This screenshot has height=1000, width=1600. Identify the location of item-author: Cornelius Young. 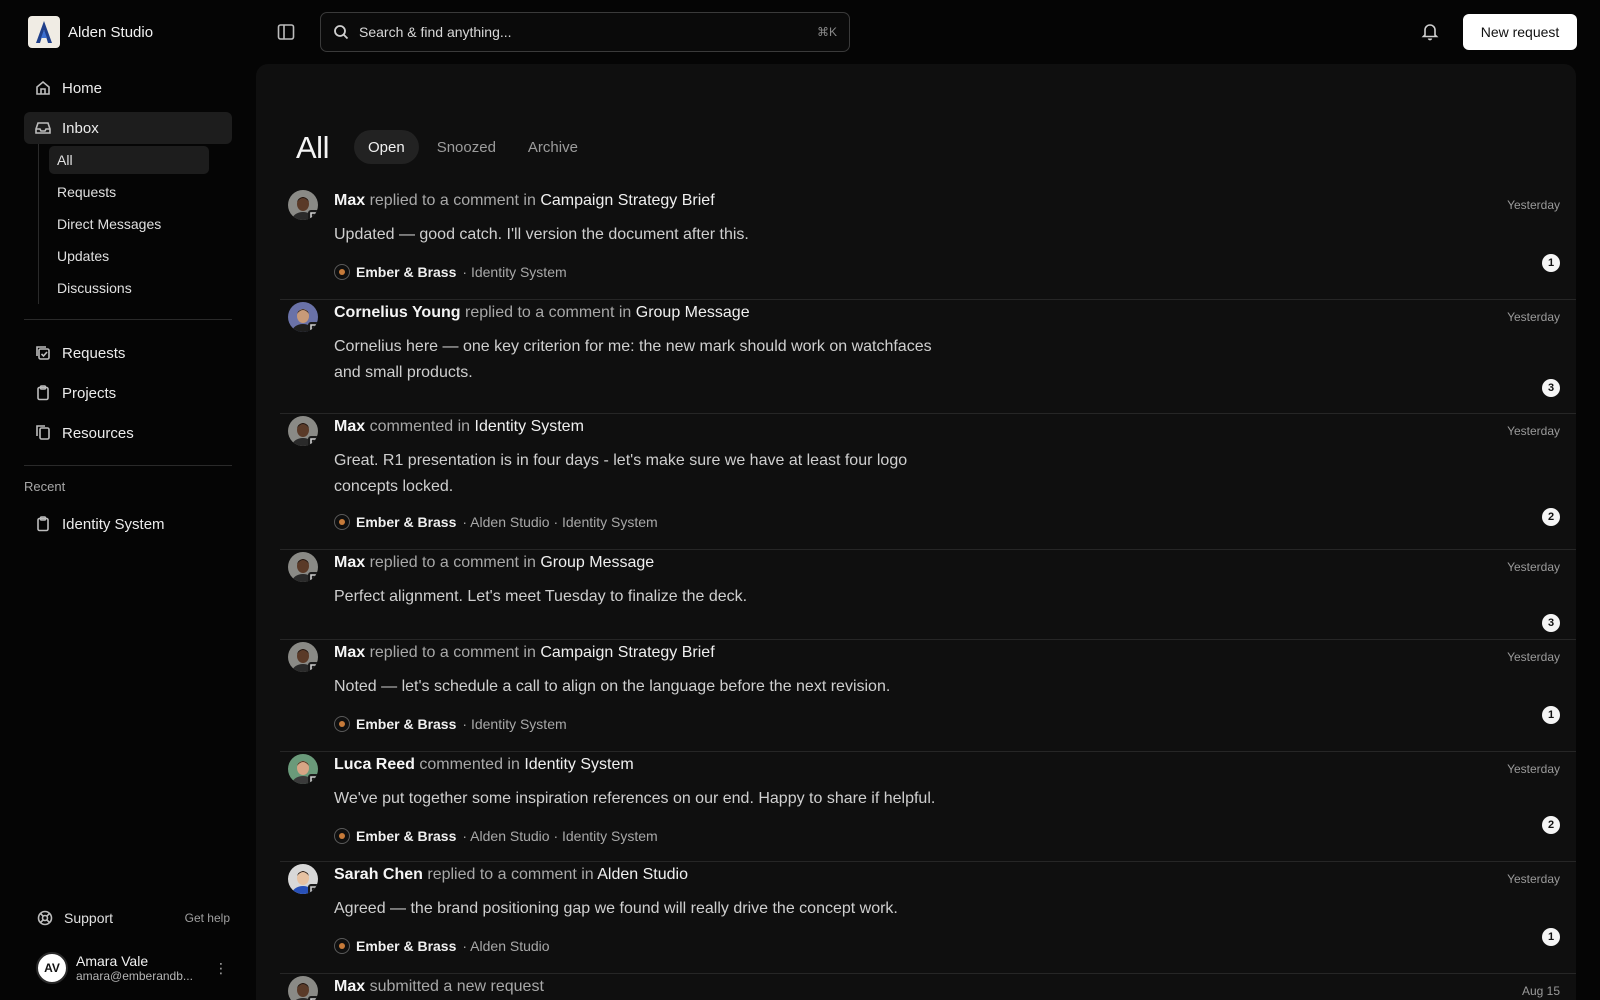
(397, 312).